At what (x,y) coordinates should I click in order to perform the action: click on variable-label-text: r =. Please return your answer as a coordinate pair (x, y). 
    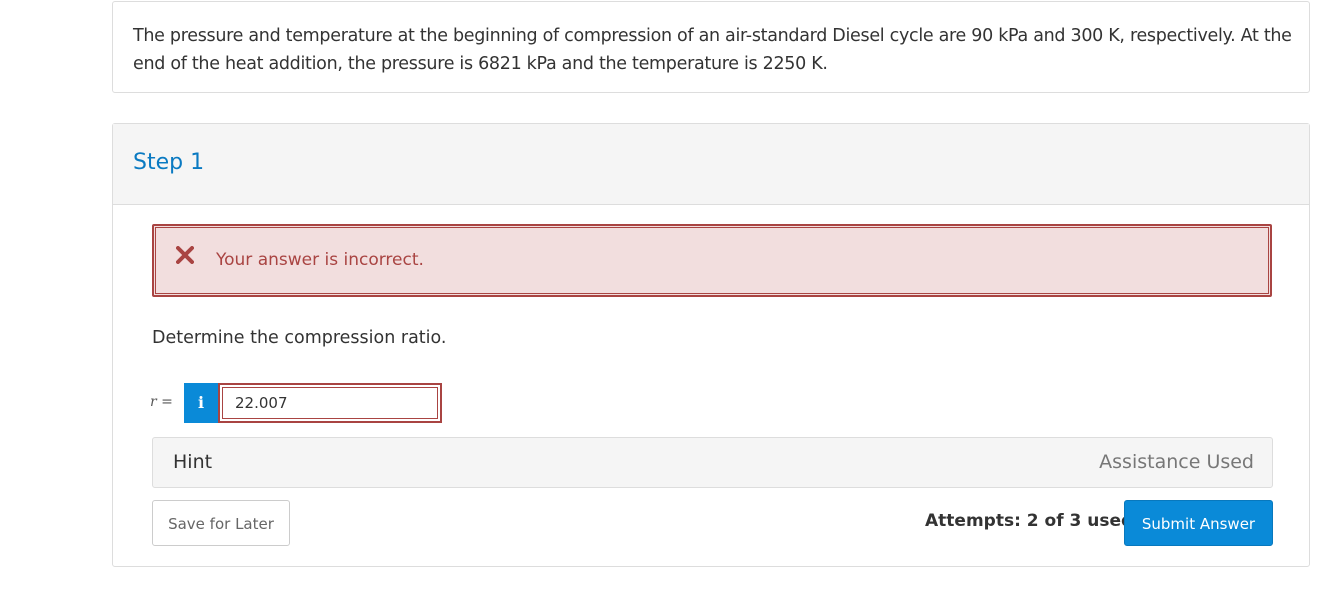
    Looking at the image, I should click on (161, 402).